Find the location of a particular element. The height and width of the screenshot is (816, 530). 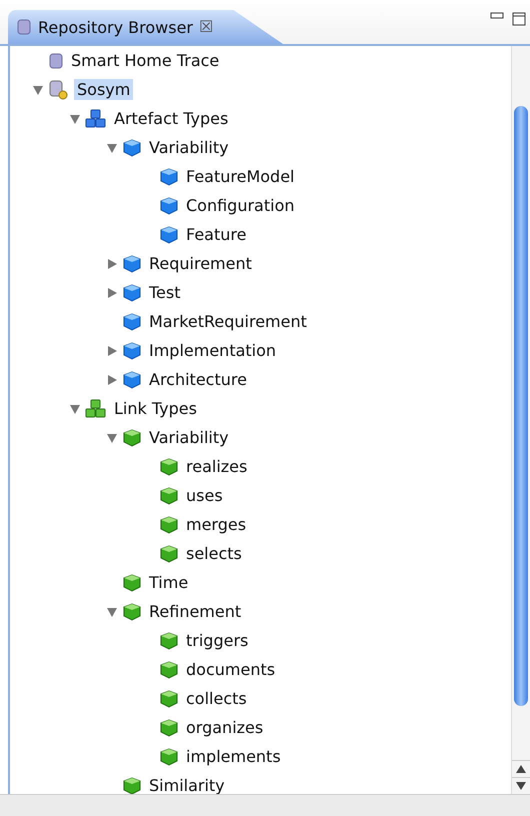

tree-item: MarketRequirement is located at coordinates (228, 321).